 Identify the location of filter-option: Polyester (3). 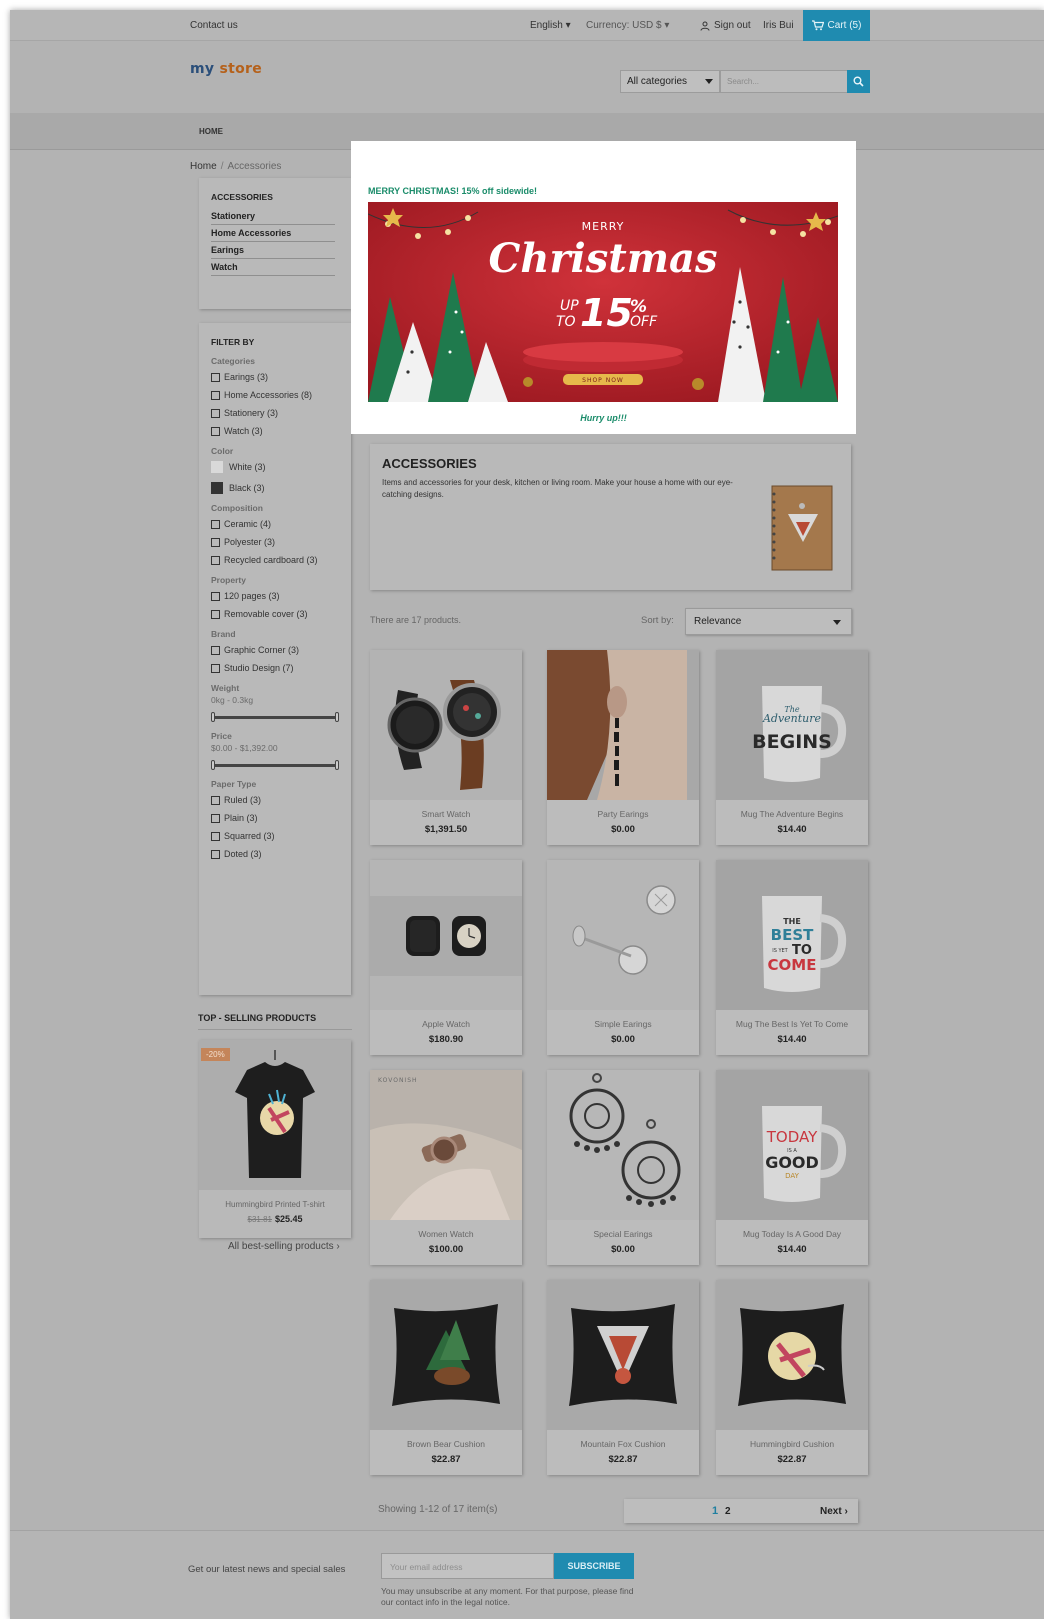
(275, 542).